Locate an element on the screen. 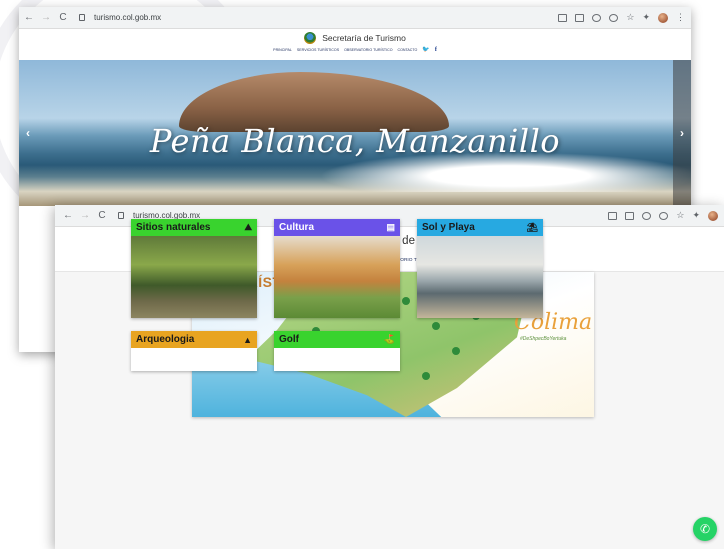 This screenshot has height=549, width=724. mountain-icon: ⛰ is located at coordinates (248, 227).